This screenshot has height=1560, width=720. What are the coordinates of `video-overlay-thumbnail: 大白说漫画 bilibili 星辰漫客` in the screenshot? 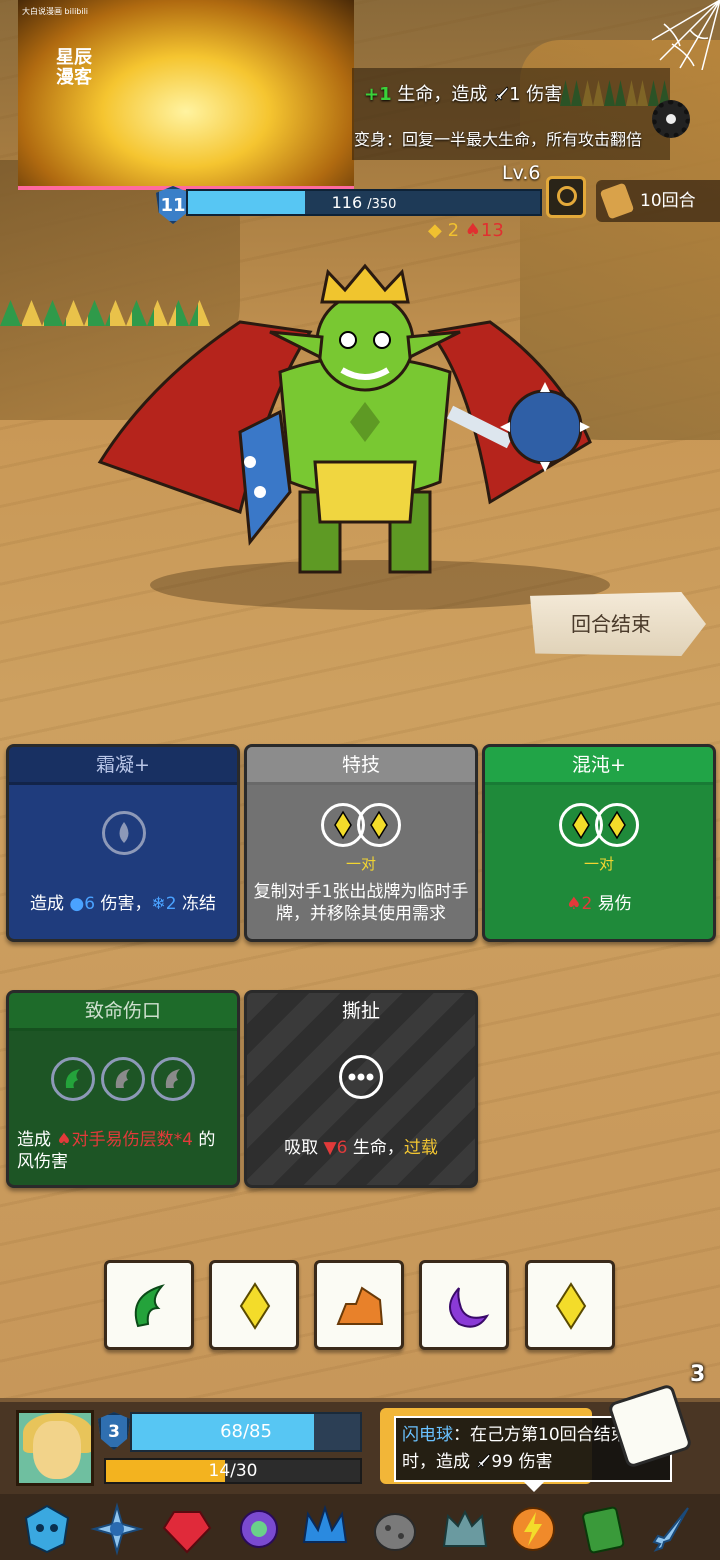 It's located at (186, 95).